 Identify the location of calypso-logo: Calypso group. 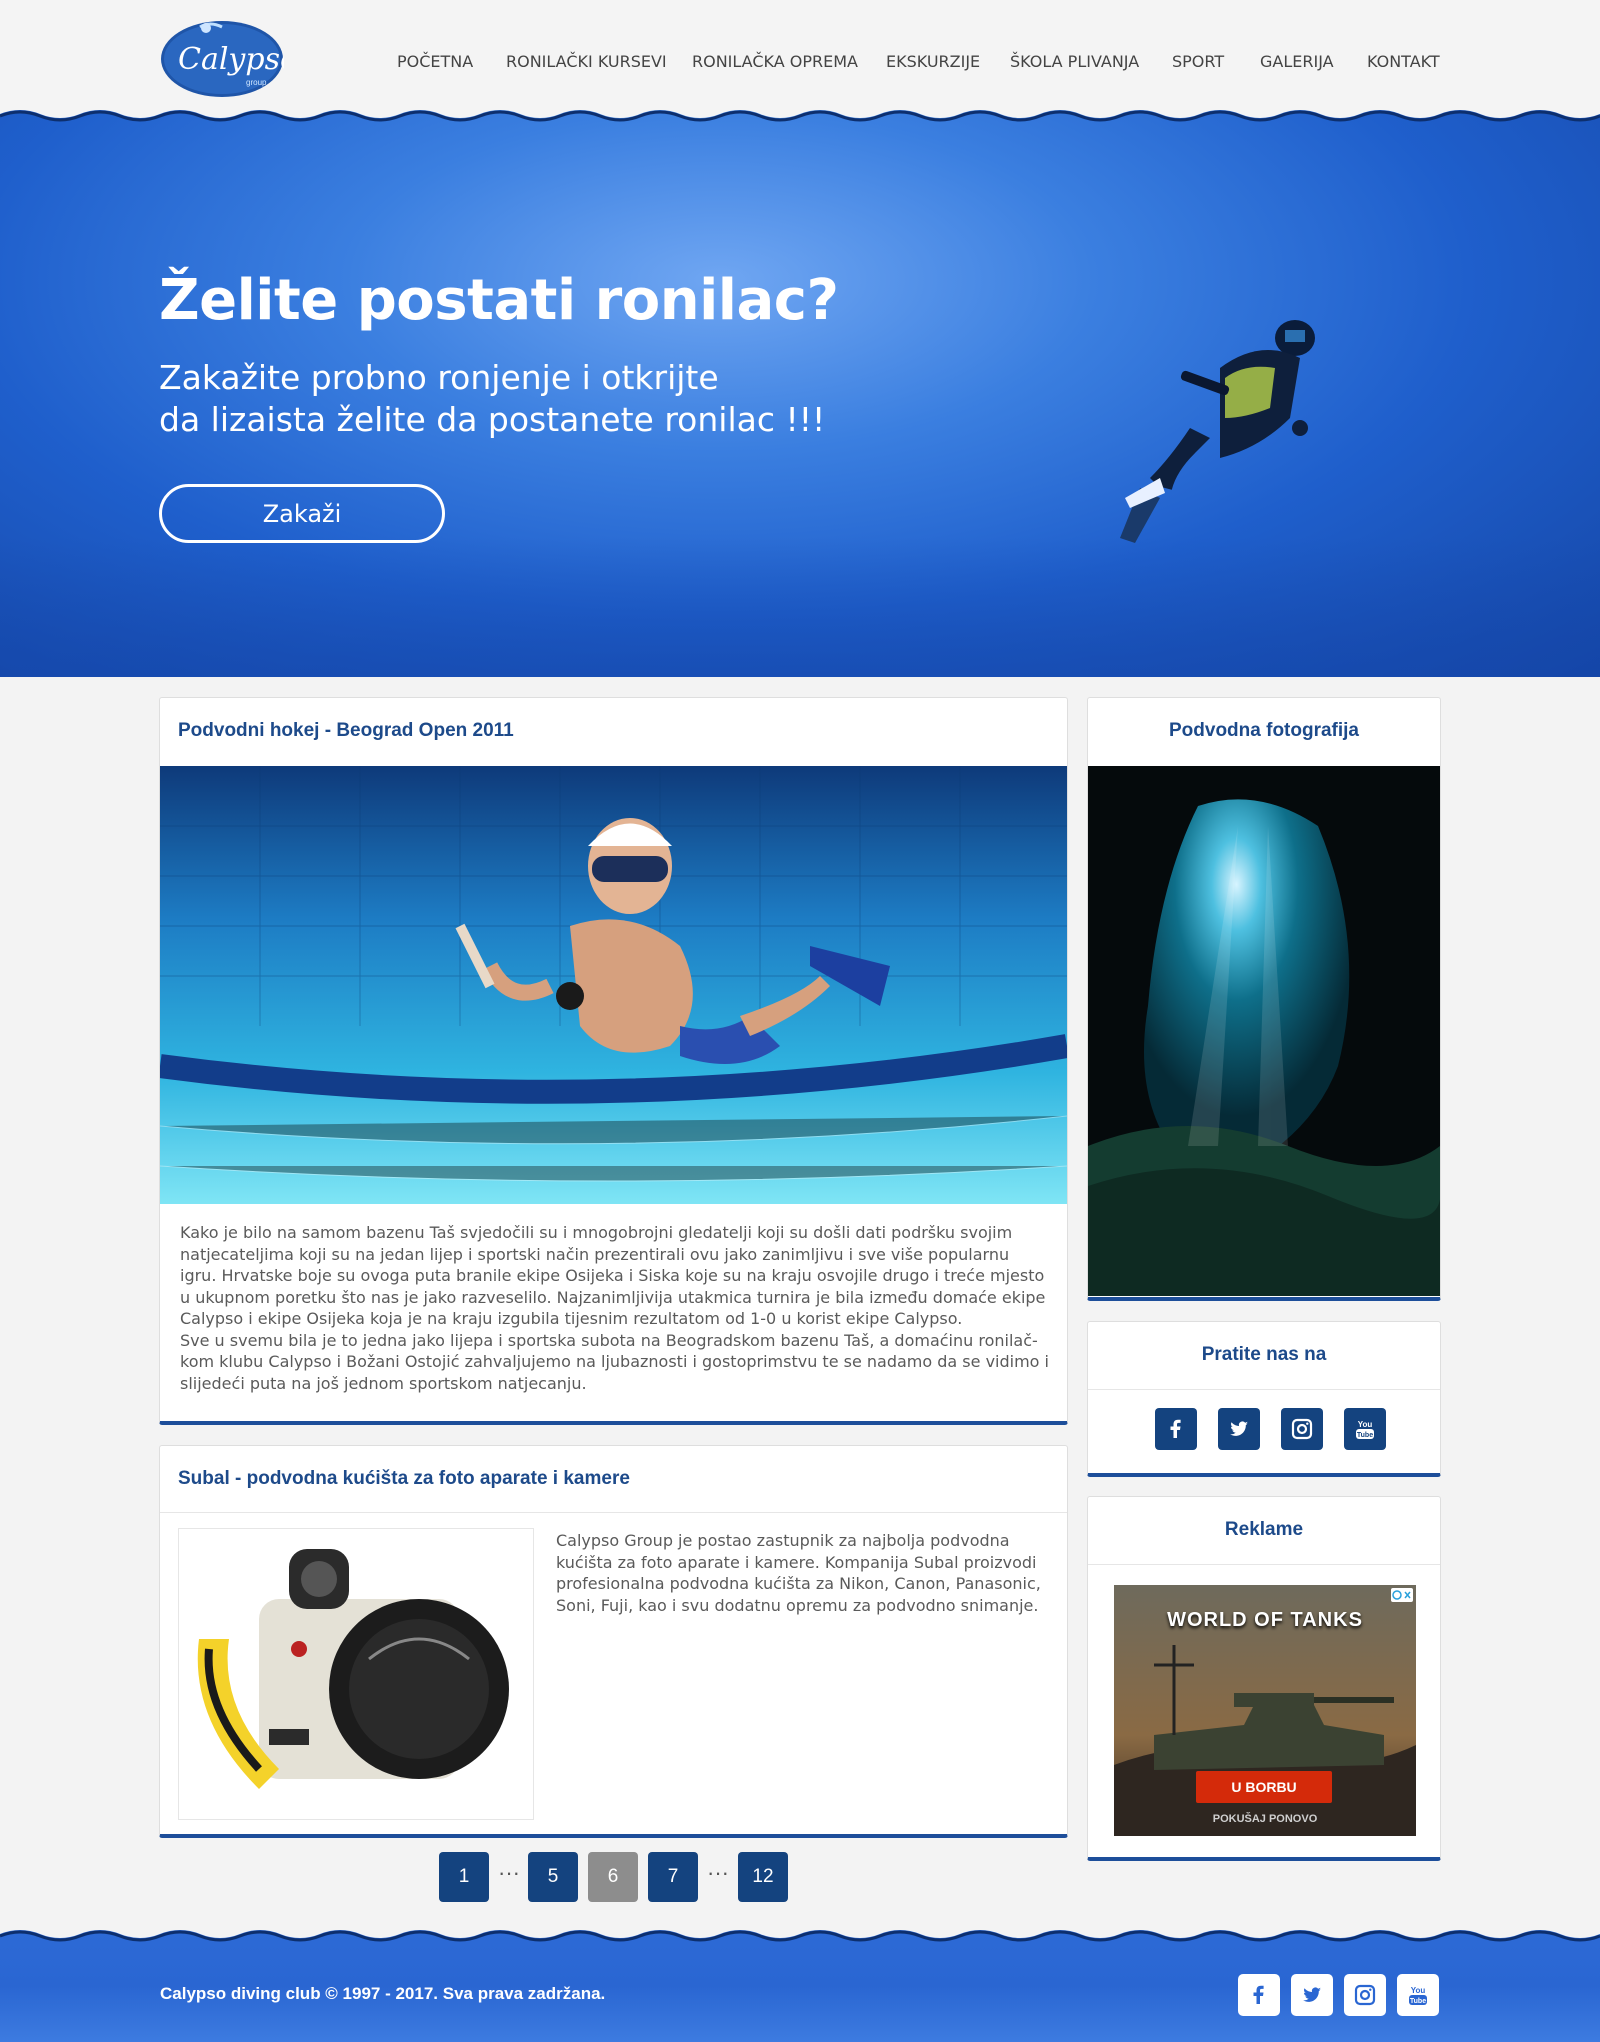
(229, 59).